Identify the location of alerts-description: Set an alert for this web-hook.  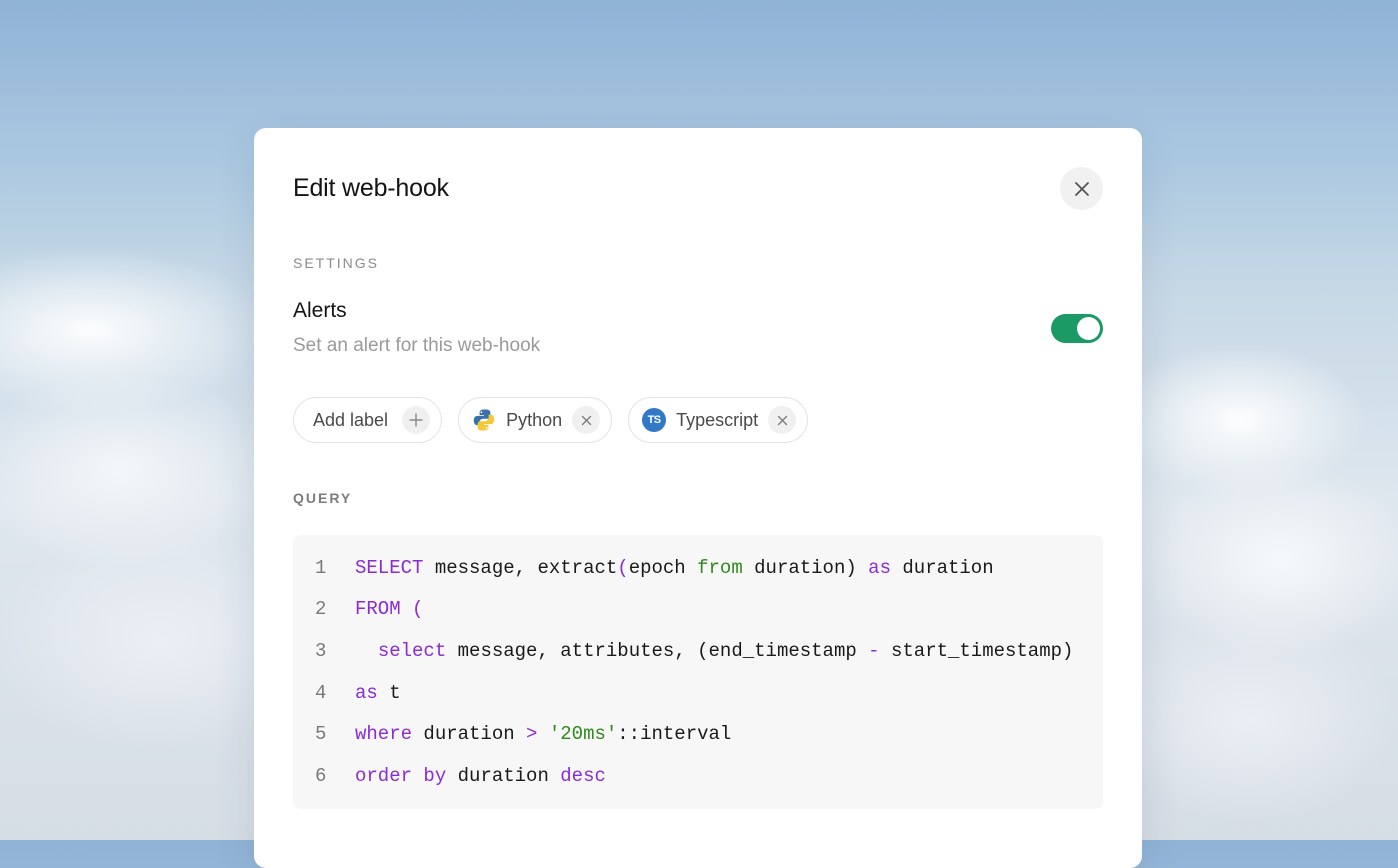
(417, 345).